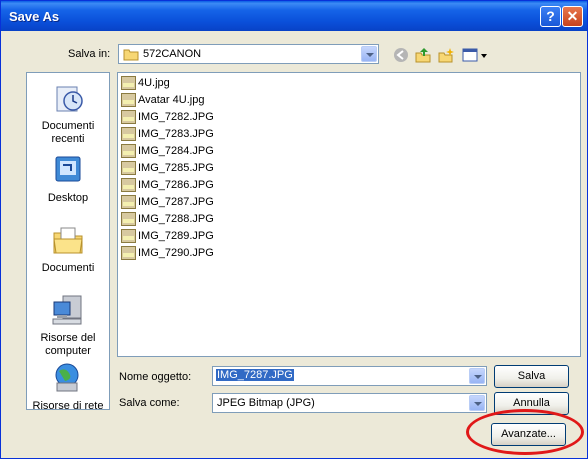 This screenshot has width=588, height=459. What do you see at coordinates (349, 403) in the screenshot?
I see `filetype-select: JPEG Bitmap (JPG)` at bounding box center [349, 403].